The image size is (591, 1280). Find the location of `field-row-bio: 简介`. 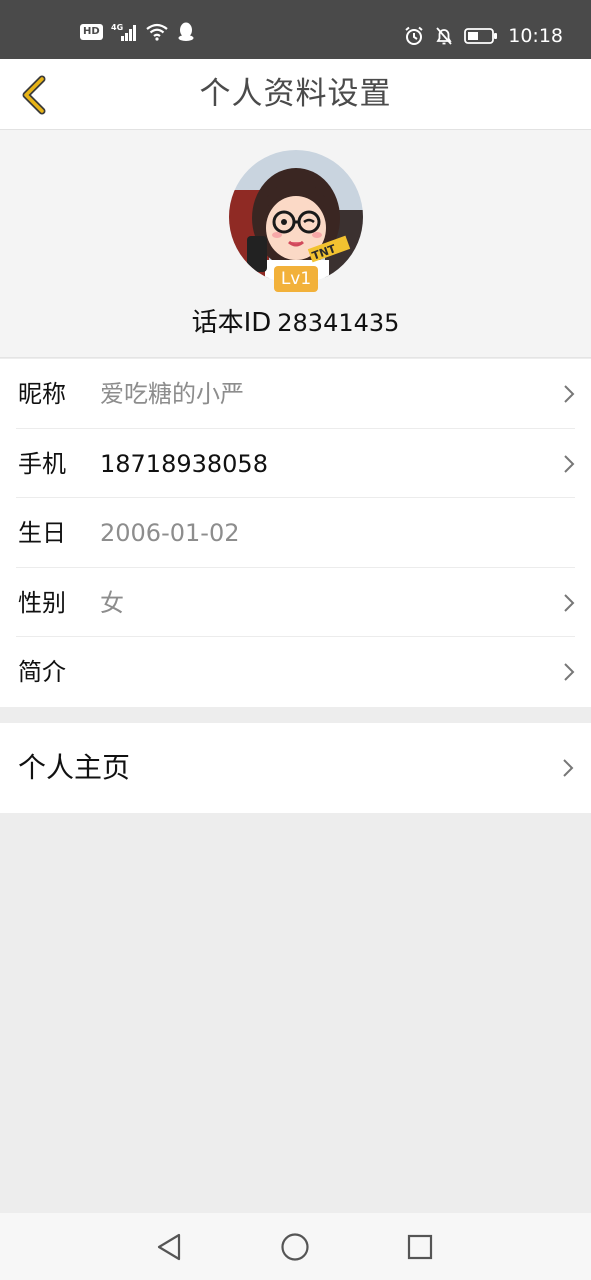

field-row-bio: 简介 is located at coordinates (295, 672).